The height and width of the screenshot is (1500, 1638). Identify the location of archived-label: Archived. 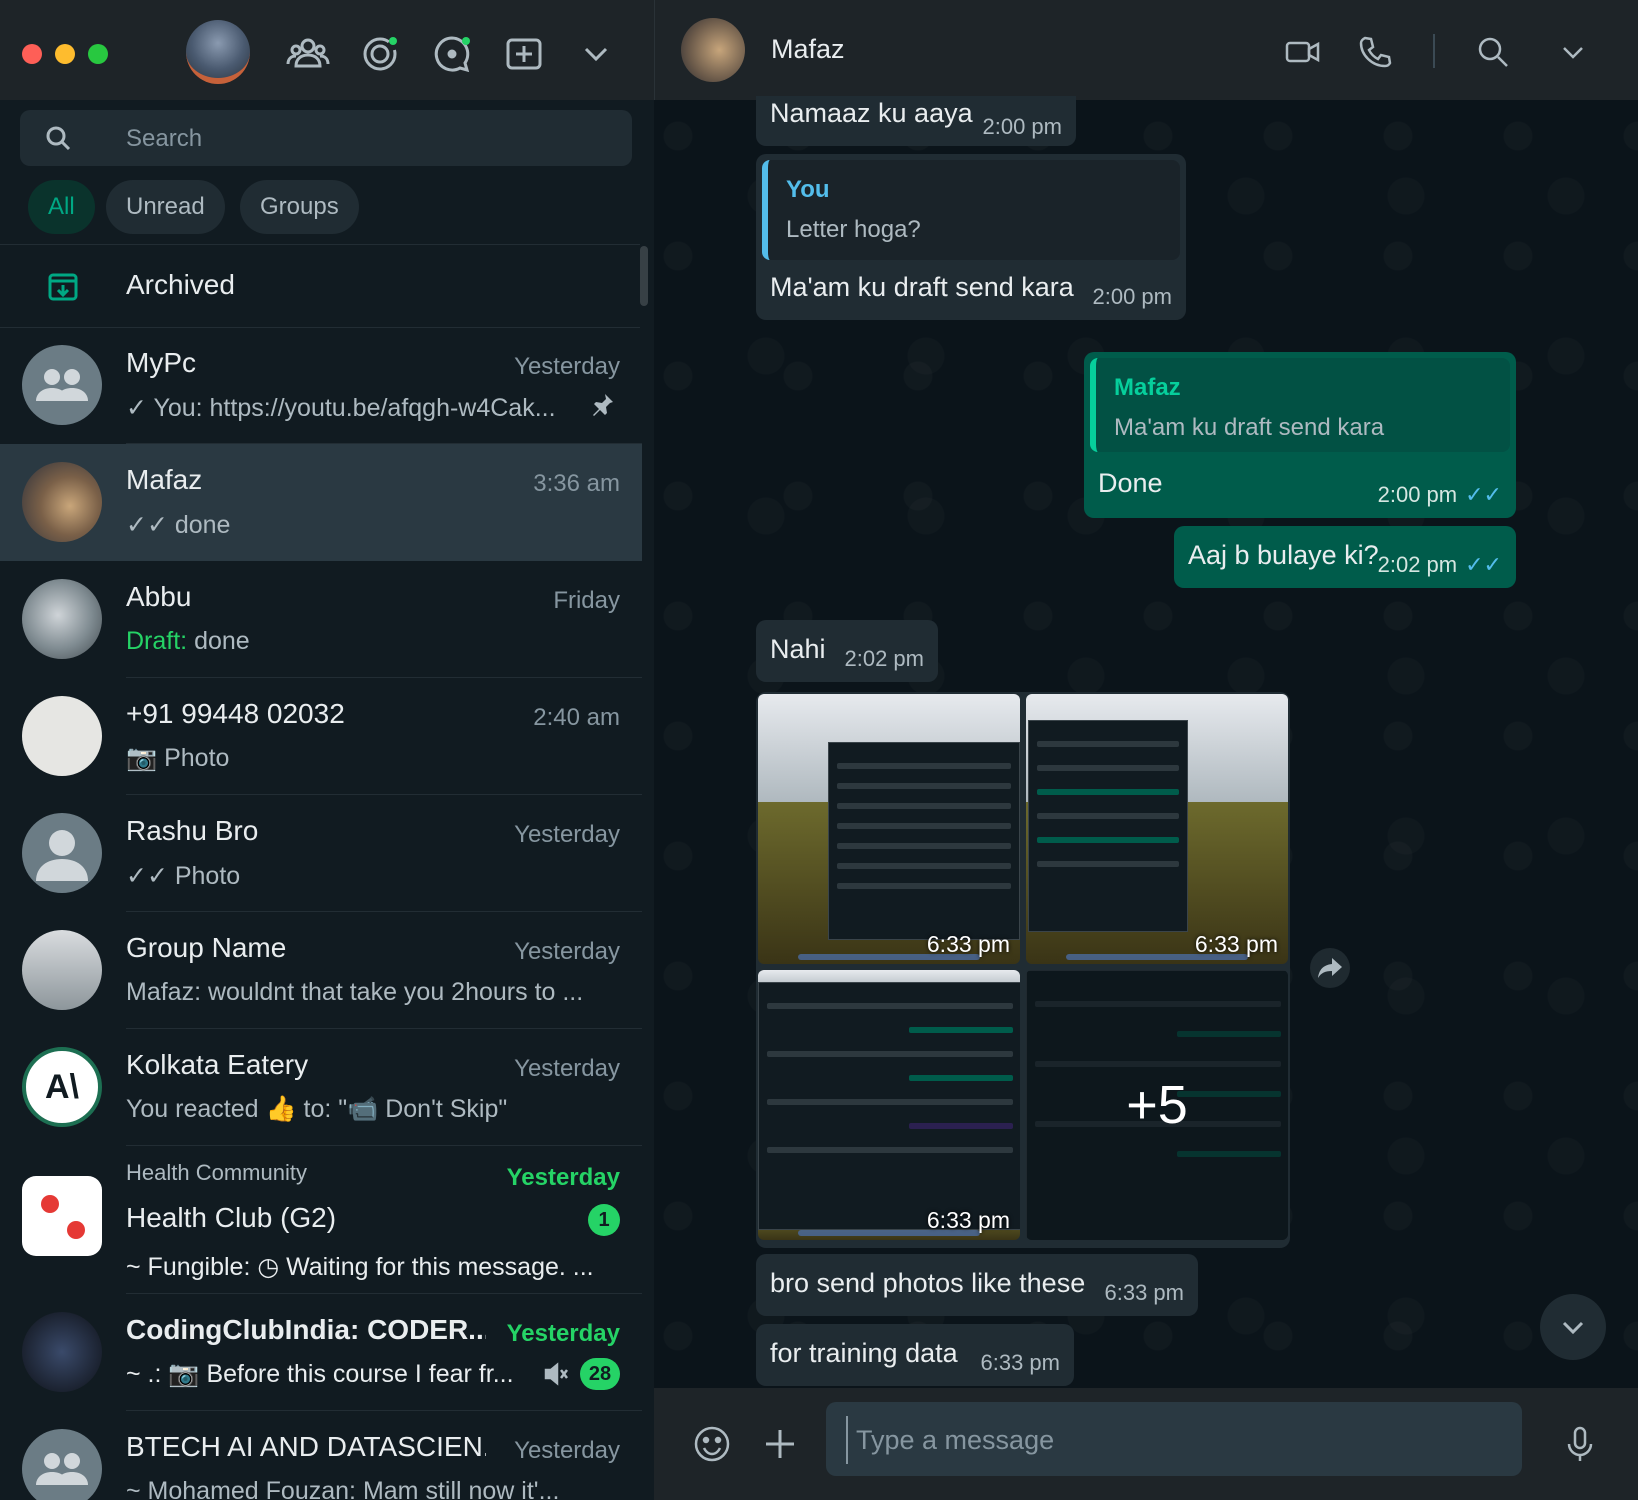
(180, 284).